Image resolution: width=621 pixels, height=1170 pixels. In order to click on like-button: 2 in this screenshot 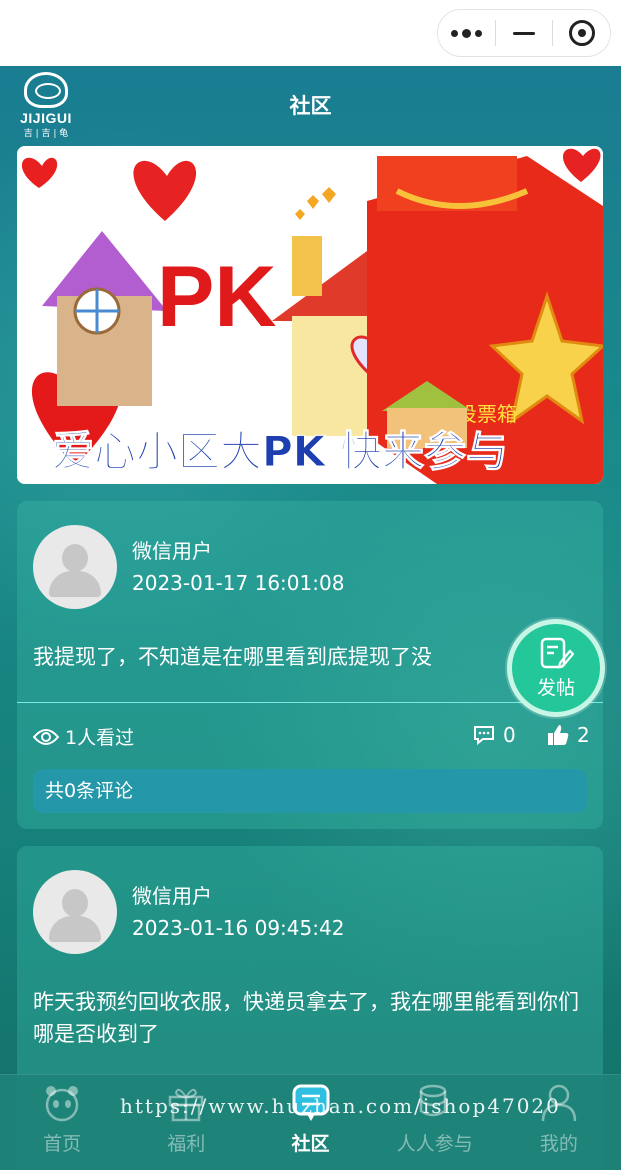, I will do `click(568, 735)`.